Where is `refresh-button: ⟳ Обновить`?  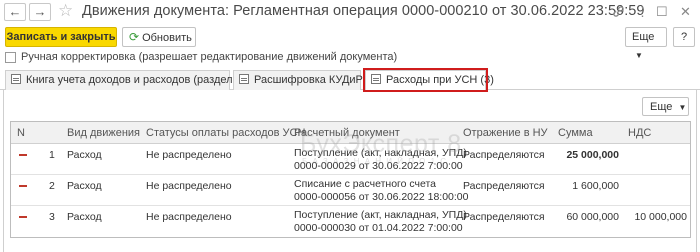 refresh-button: ⟳ Обновить is located at coordinates (159, 37).